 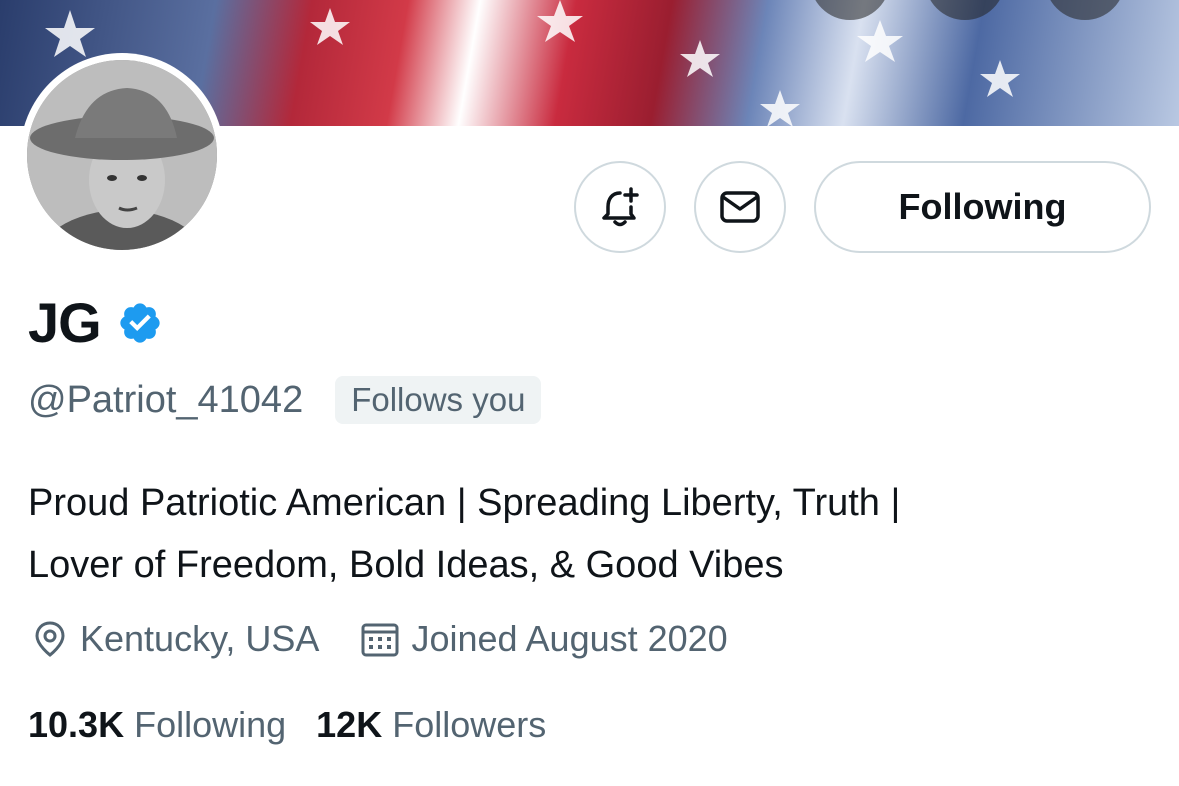 What do you see at coordinates (140, 323) in the screenshot?
I see `verified-badge-icon` at bounding box center [140, 323].